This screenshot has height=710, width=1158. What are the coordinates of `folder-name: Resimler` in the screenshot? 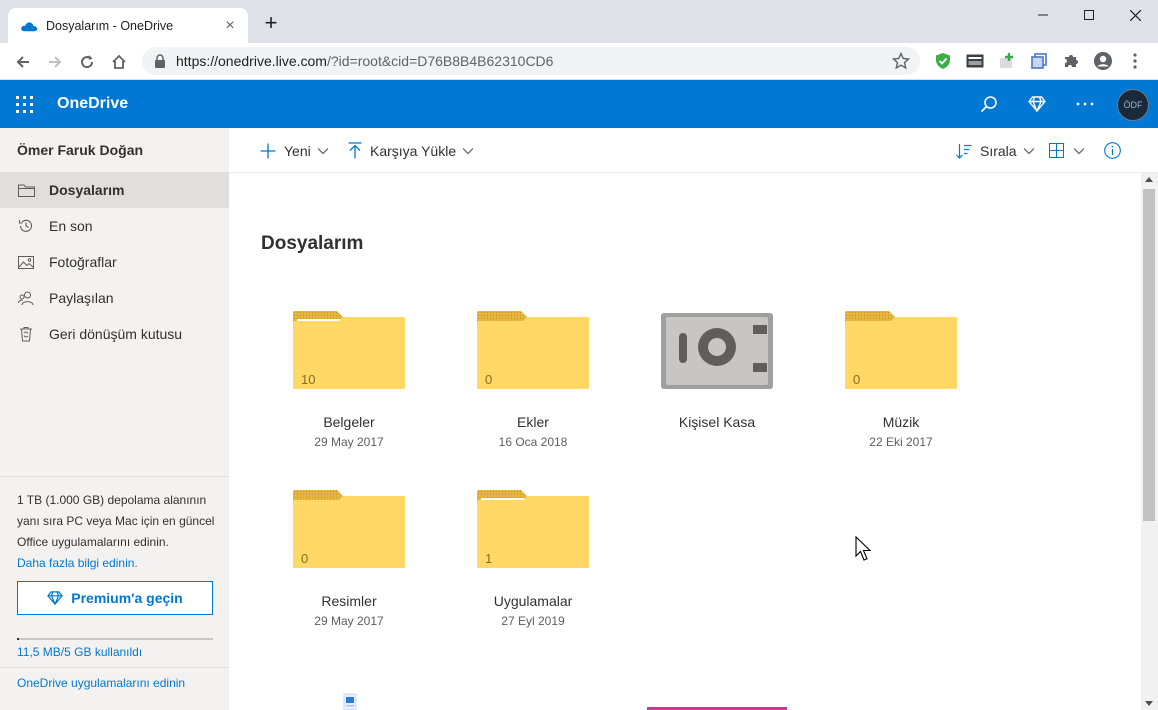 It's located at (349, 601).